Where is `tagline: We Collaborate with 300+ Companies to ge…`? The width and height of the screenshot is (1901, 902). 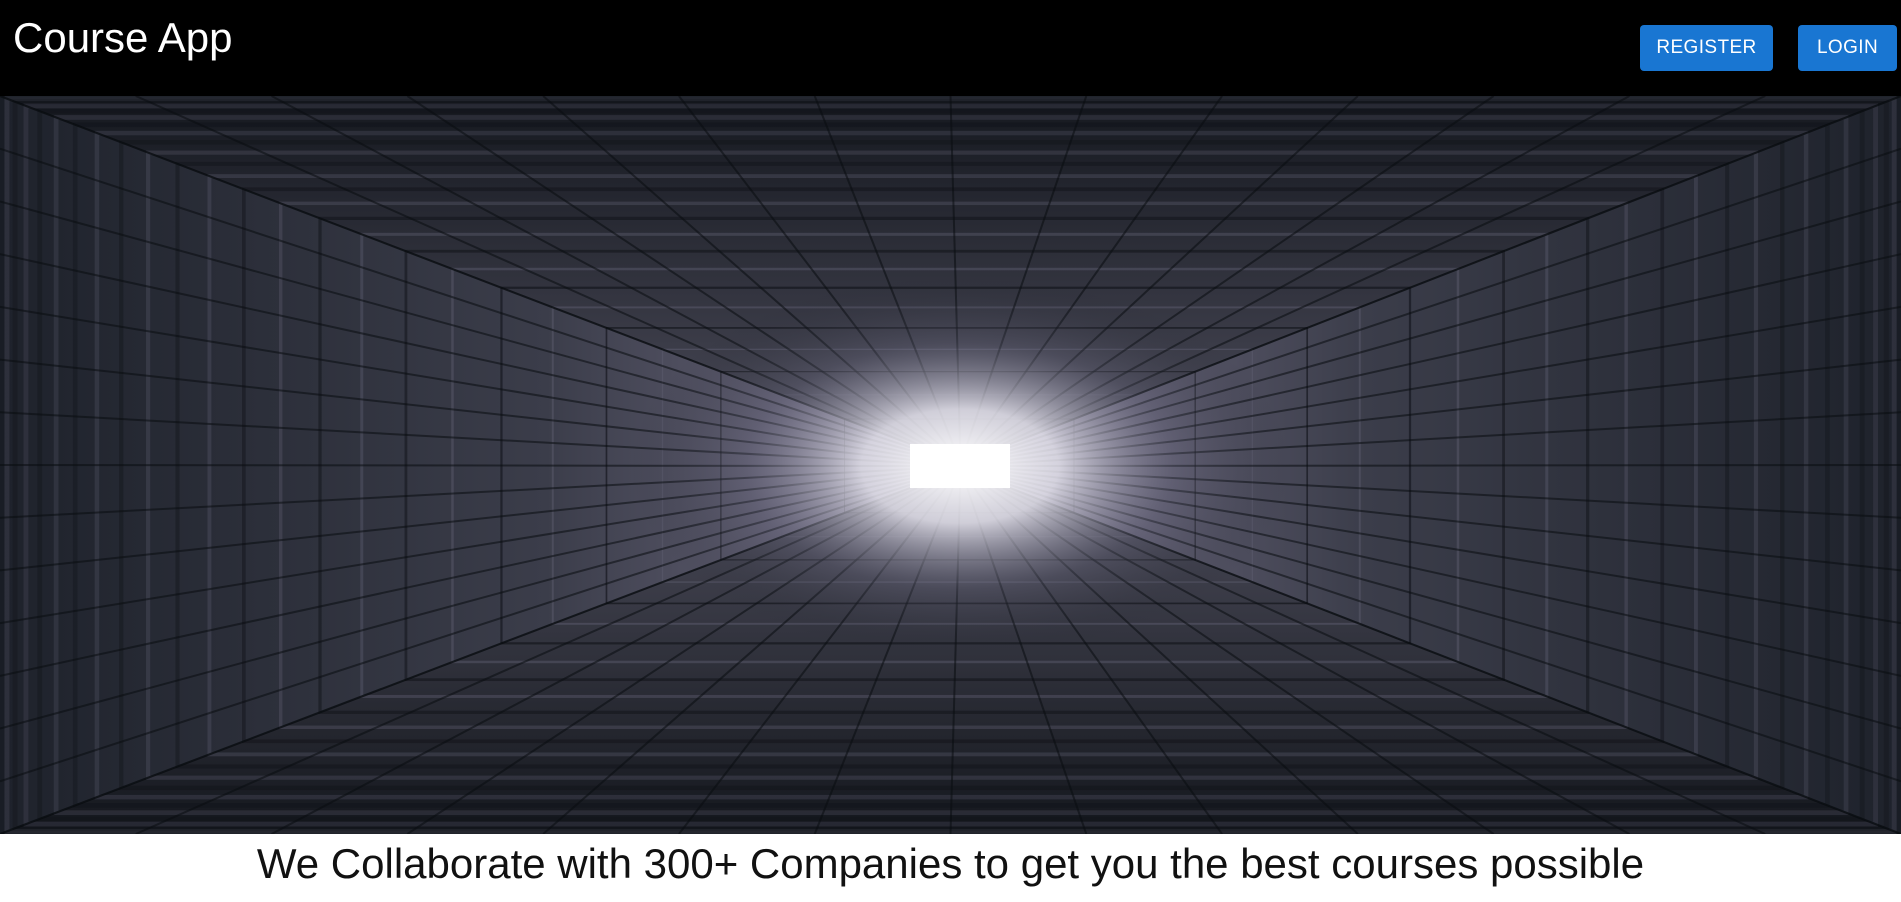
tagline: We Collaborate with 300+ Companies to ge… is located at coordinates (950, 863).